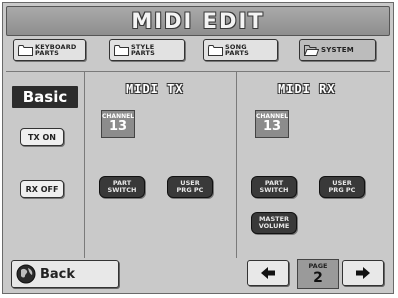 The image size is (398, 298). What do you see at coordinates (307, 89) in the screenshot?
I see `midi-rx-heading: MIDI RX` at bounding box center [307, 89].